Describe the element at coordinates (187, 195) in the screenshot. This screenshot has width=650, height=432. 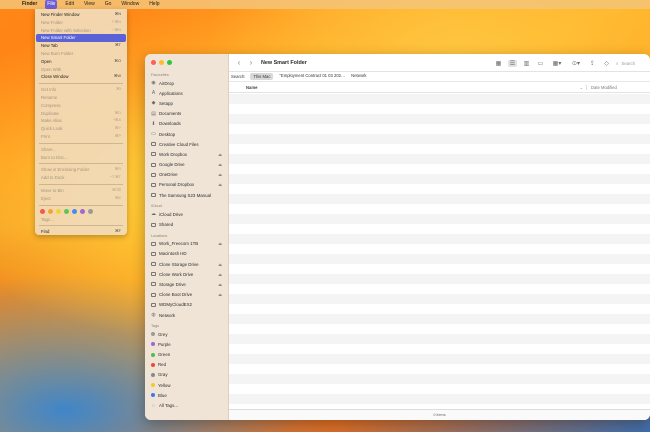
I see `sidebar-item-the-samsung-s23-manual: The Samsung S23 Manual` at that location.